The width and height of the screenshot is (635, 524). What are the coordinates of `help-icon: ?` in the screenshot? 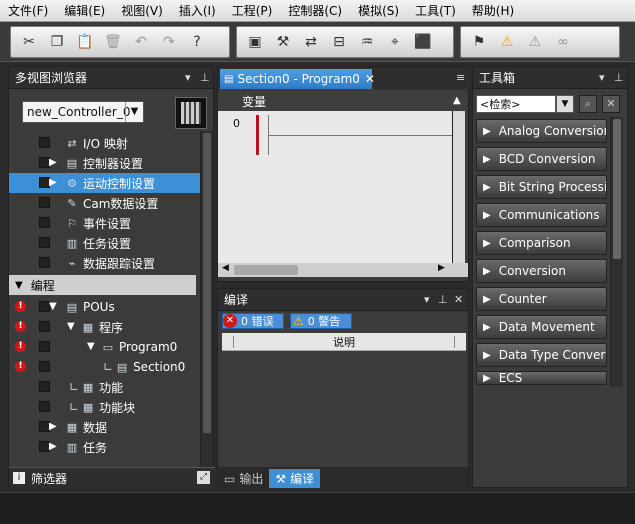 It's located at (197, 42).